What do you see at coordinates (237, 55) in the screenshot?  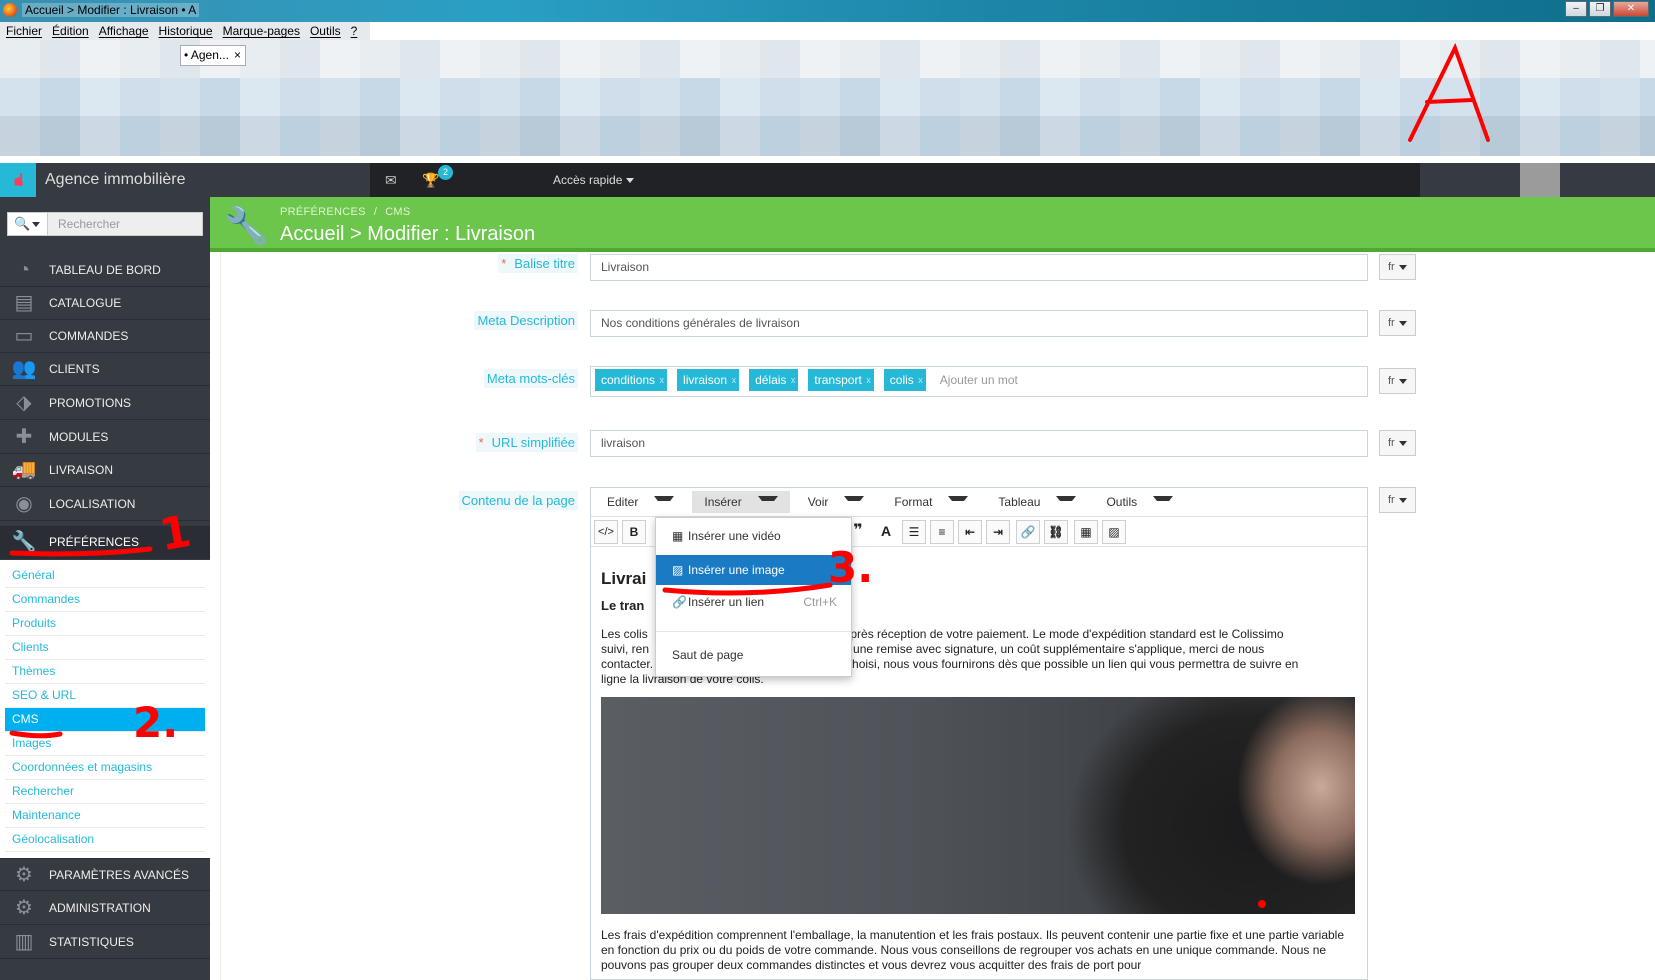 I see `tab-close-icon: ×` at bounding box center [237, 55].